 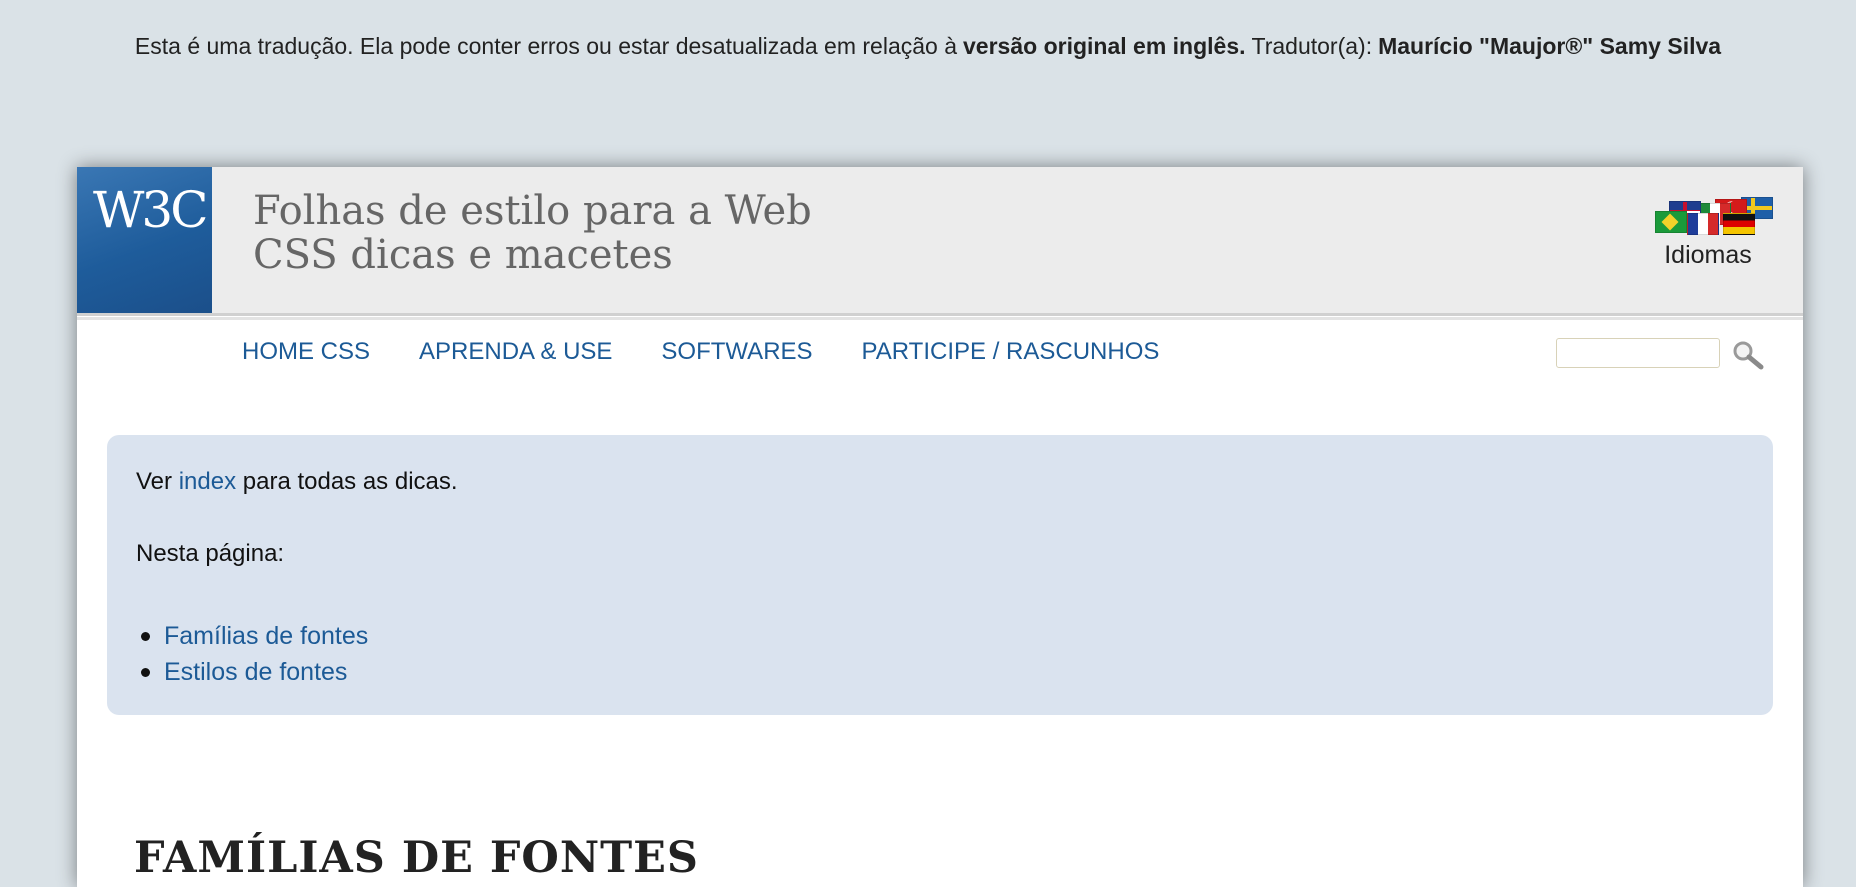 I want to click on table-of-contents: Famílias de fontes Estilos de fontes, so click(x=252, y=654).